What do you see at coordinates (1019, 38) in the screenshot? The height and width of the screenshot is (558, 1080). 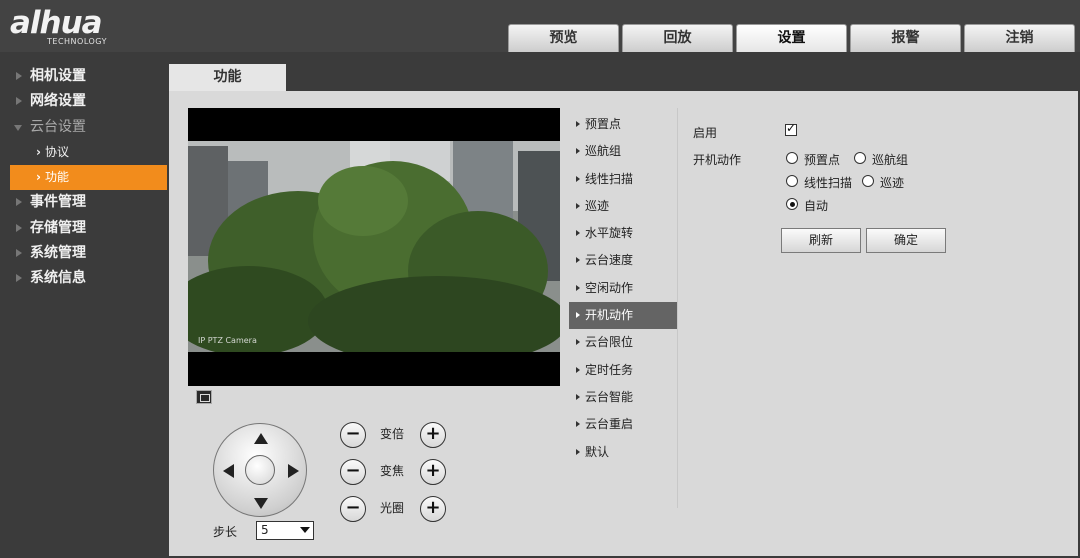 I see `tab-logout: 注销` at bounding box center [1019, 38].